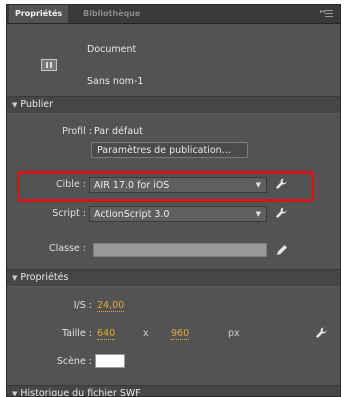 The height and width of the screenshot is (397, 347). Describe the element at coordinates (44, 277) in the screenshot. I see `section-properties-title: Propriétés` at that location.